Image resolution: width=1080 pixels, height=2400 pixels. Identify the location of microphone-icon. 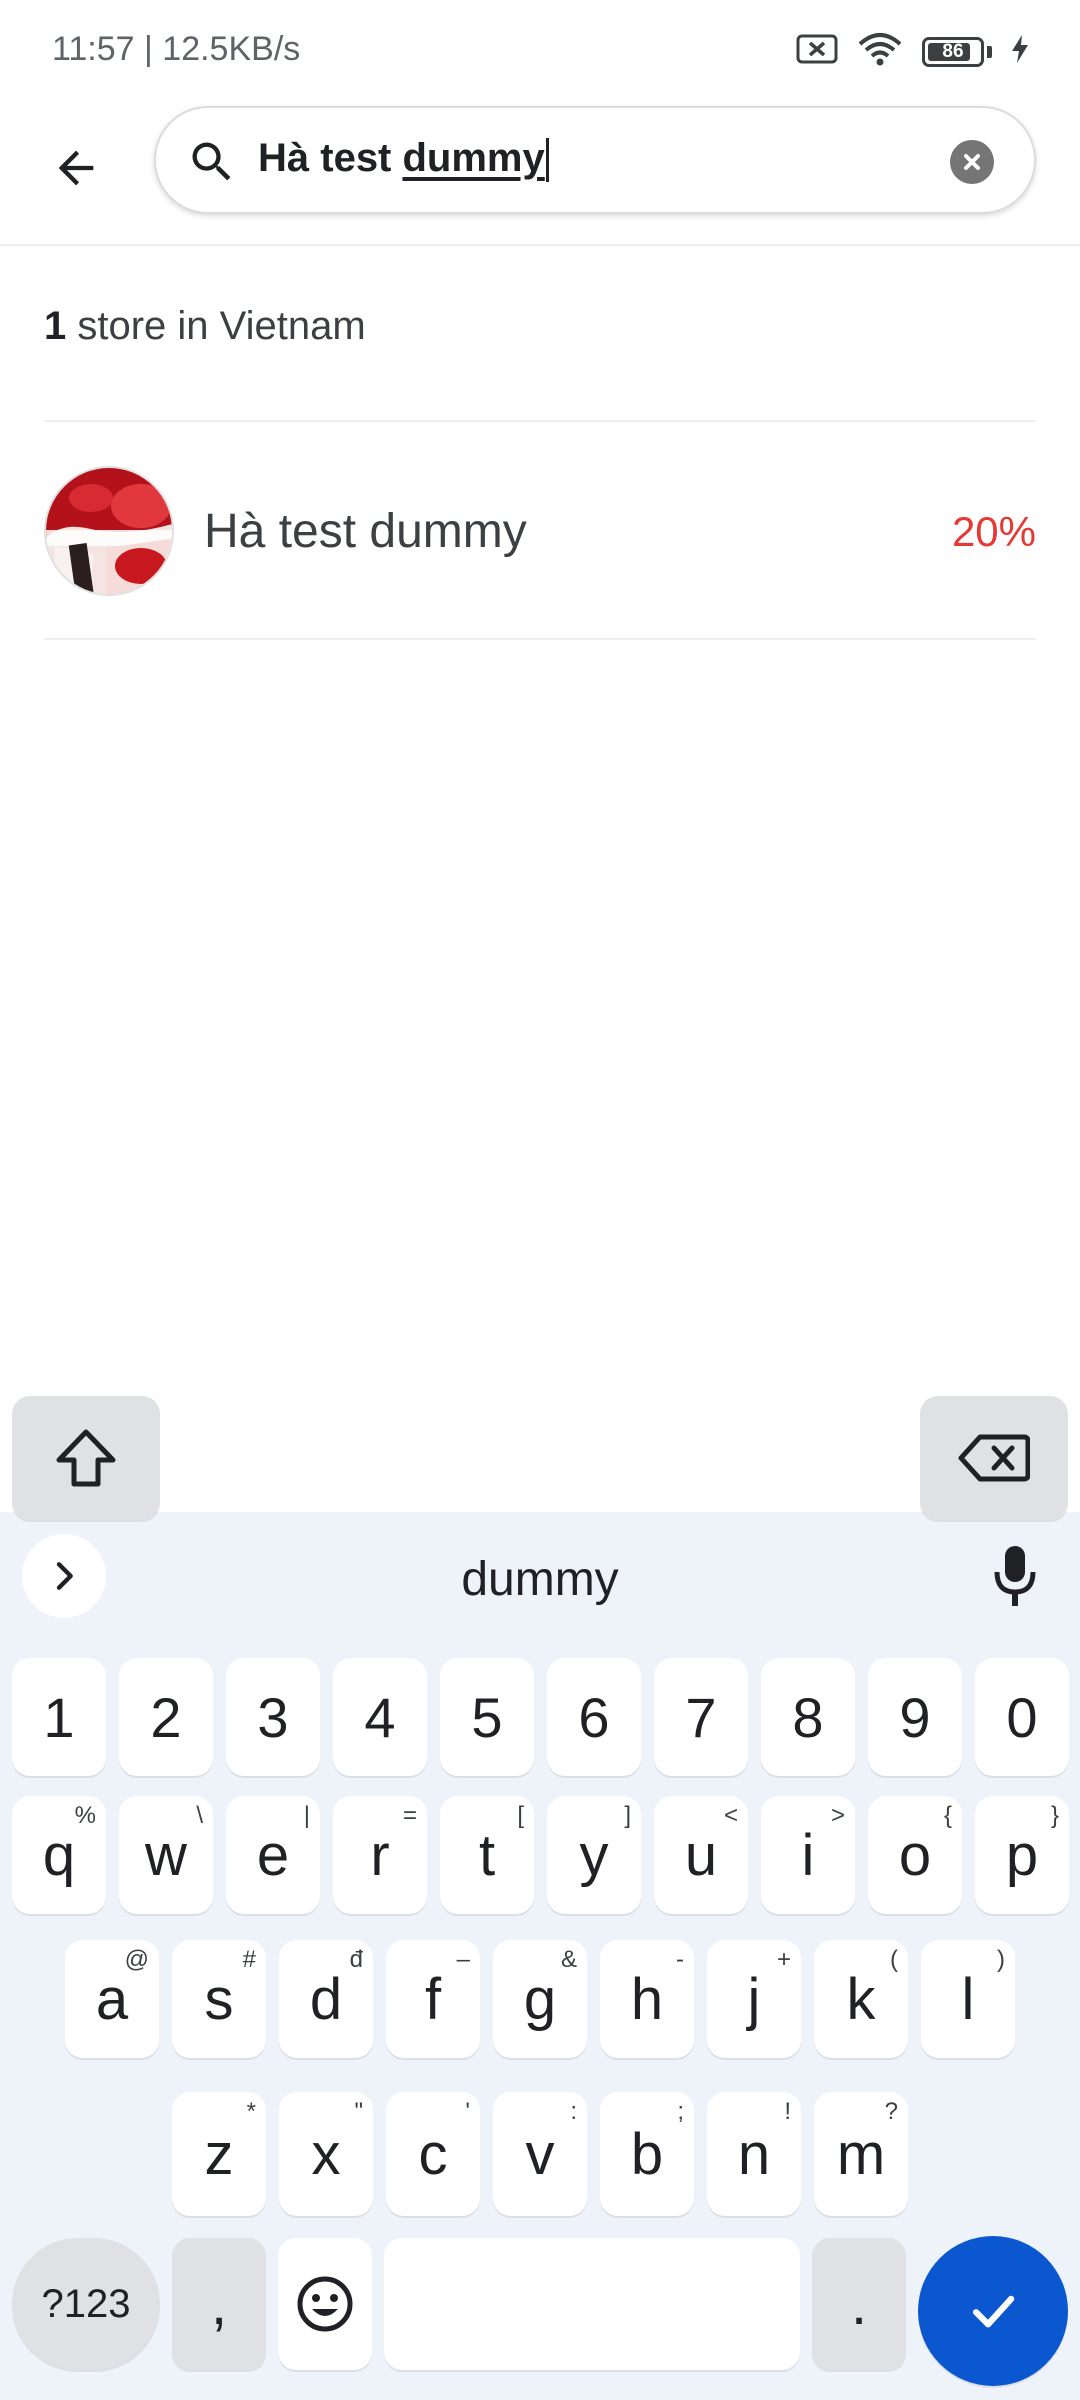
(1015, 1576).